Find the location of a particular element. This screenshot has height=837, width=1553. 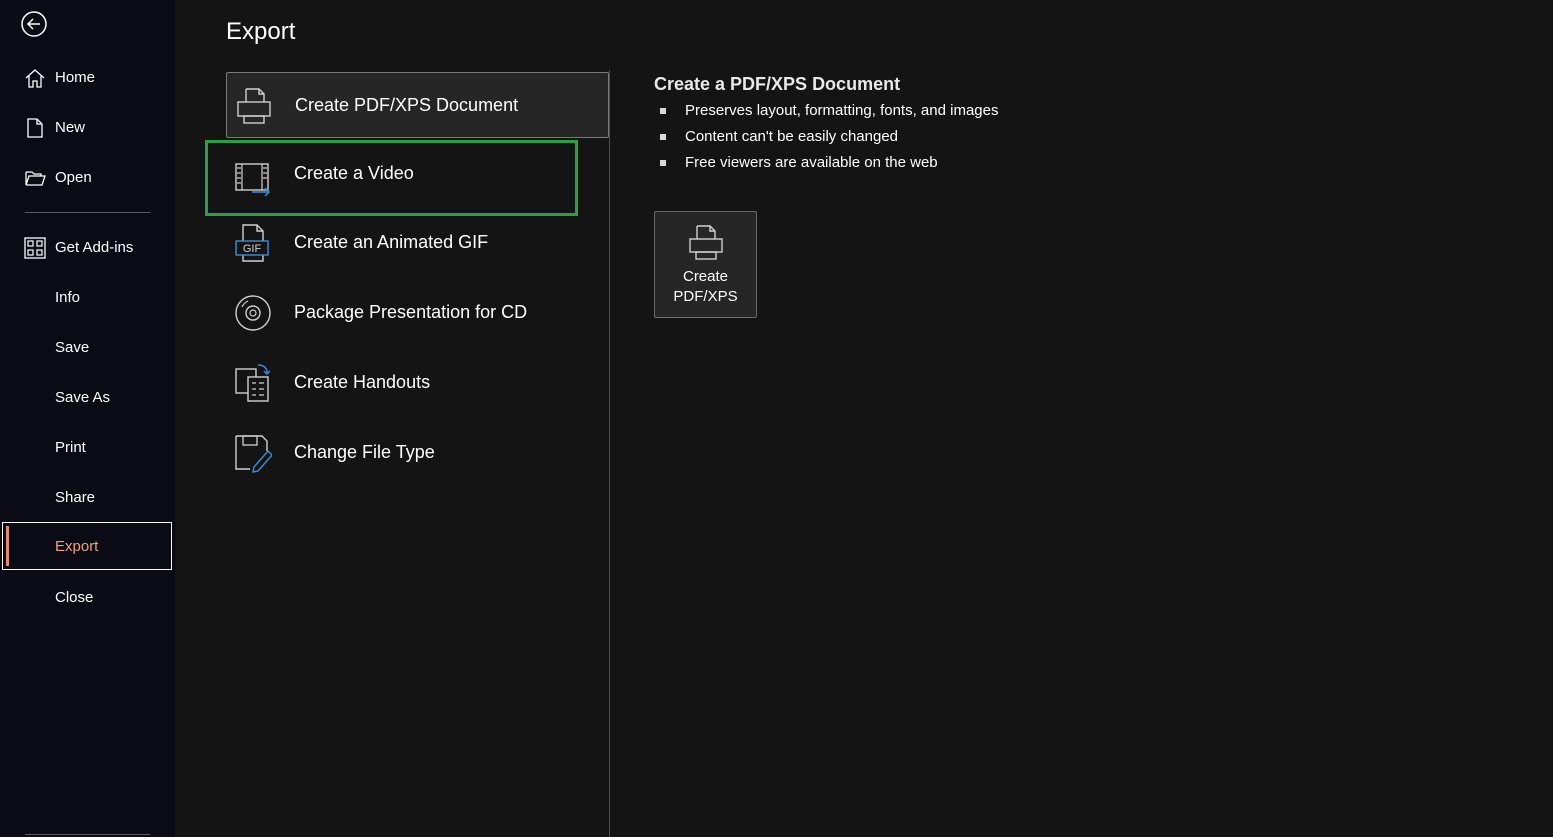

nav-share: Share is located at coordinates (87, 497).